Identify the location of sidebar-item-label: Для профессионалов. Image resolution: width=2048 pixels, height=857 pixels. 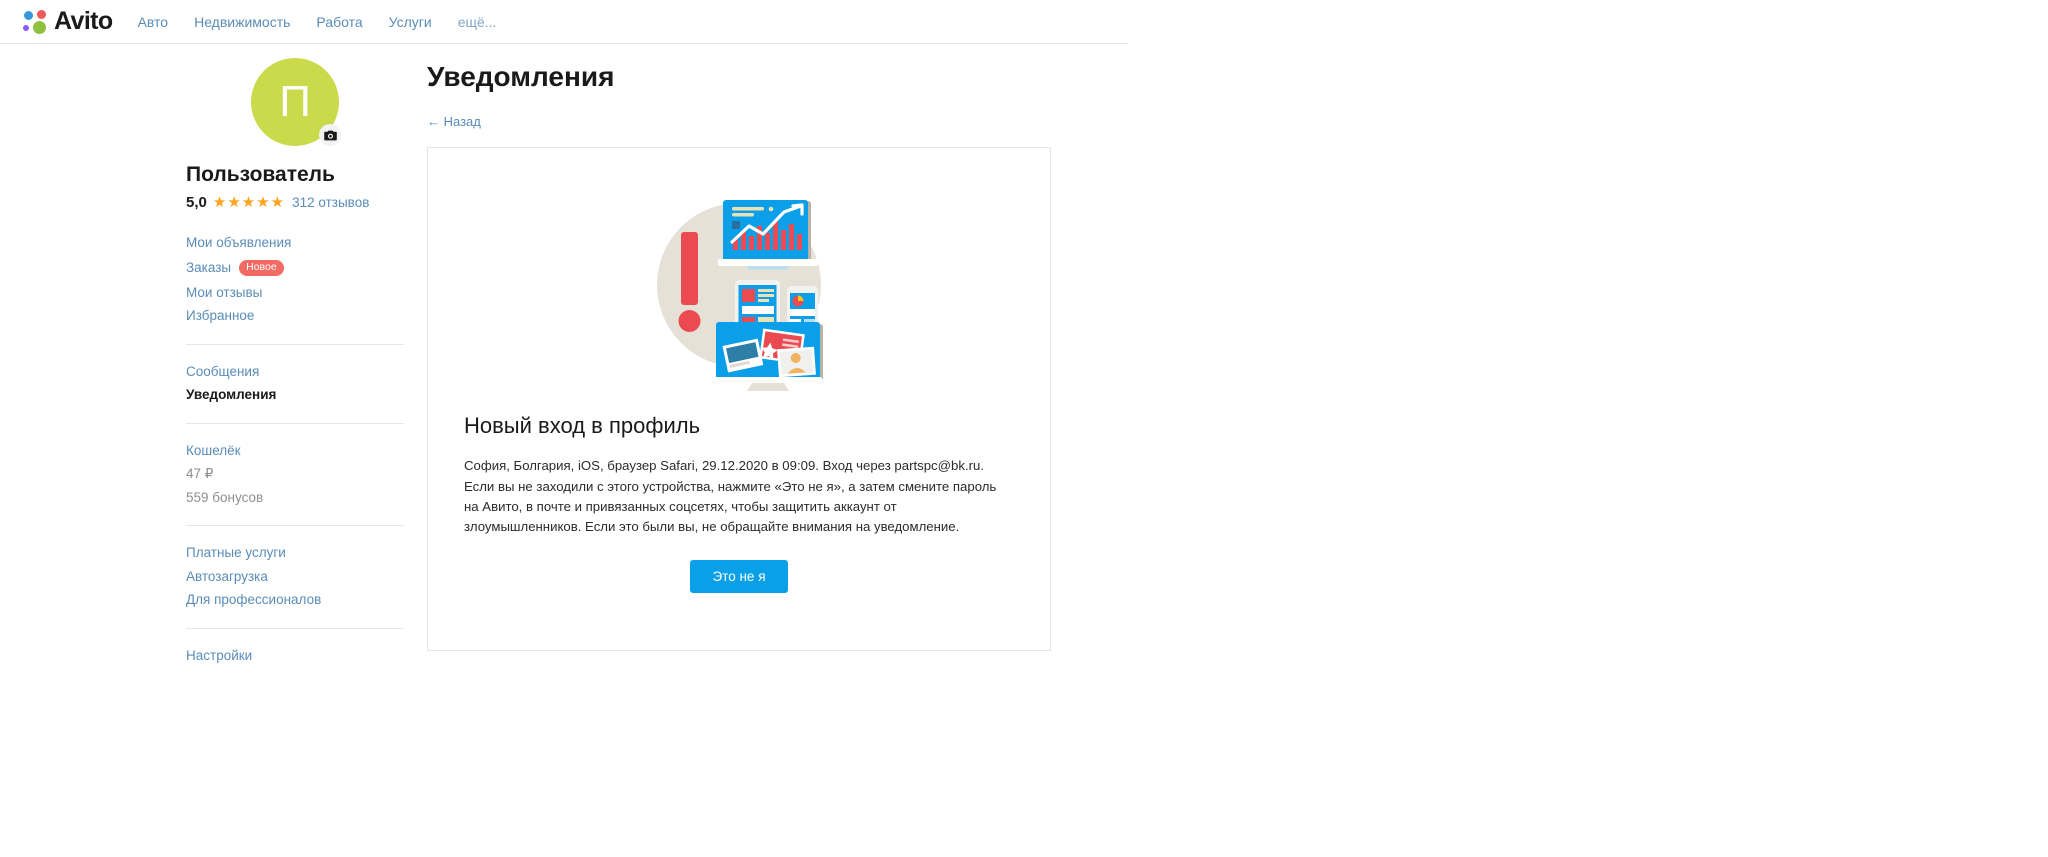
(254, 600).